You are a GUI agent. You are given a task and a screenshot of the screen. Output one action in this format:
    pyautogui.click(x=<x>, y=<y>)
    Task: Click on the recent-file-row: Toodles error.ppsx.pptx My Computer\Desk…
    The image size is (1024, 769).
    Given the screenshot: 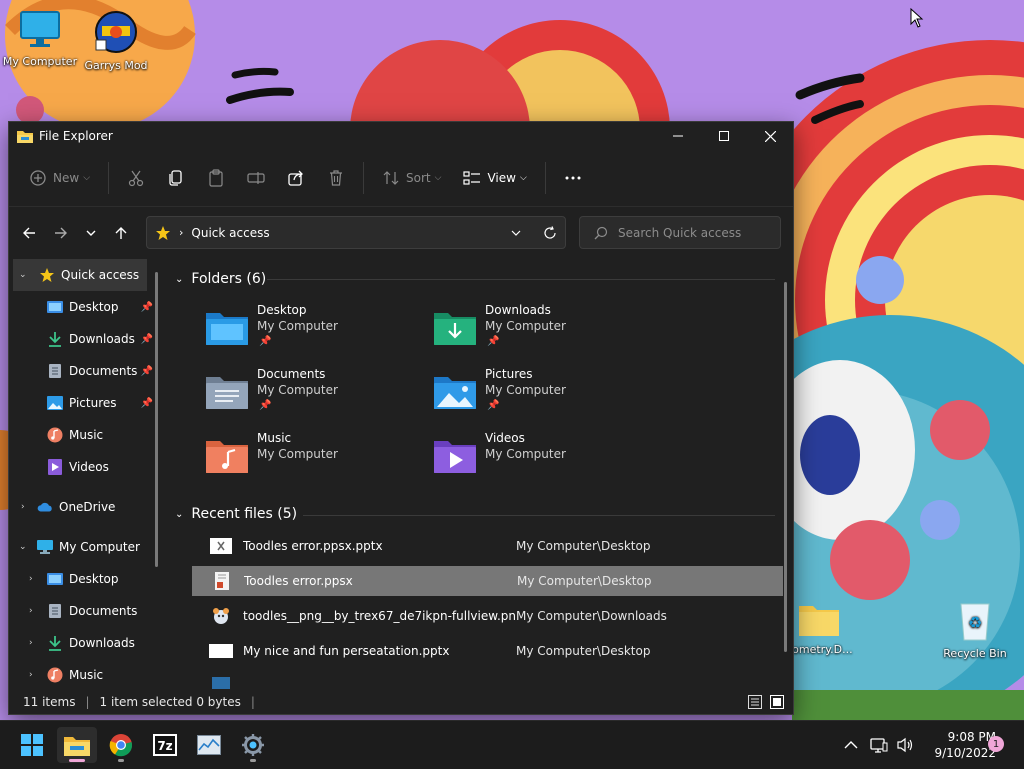 What is the action you would take?
    pyautogui.click(x=487, y=546)
    